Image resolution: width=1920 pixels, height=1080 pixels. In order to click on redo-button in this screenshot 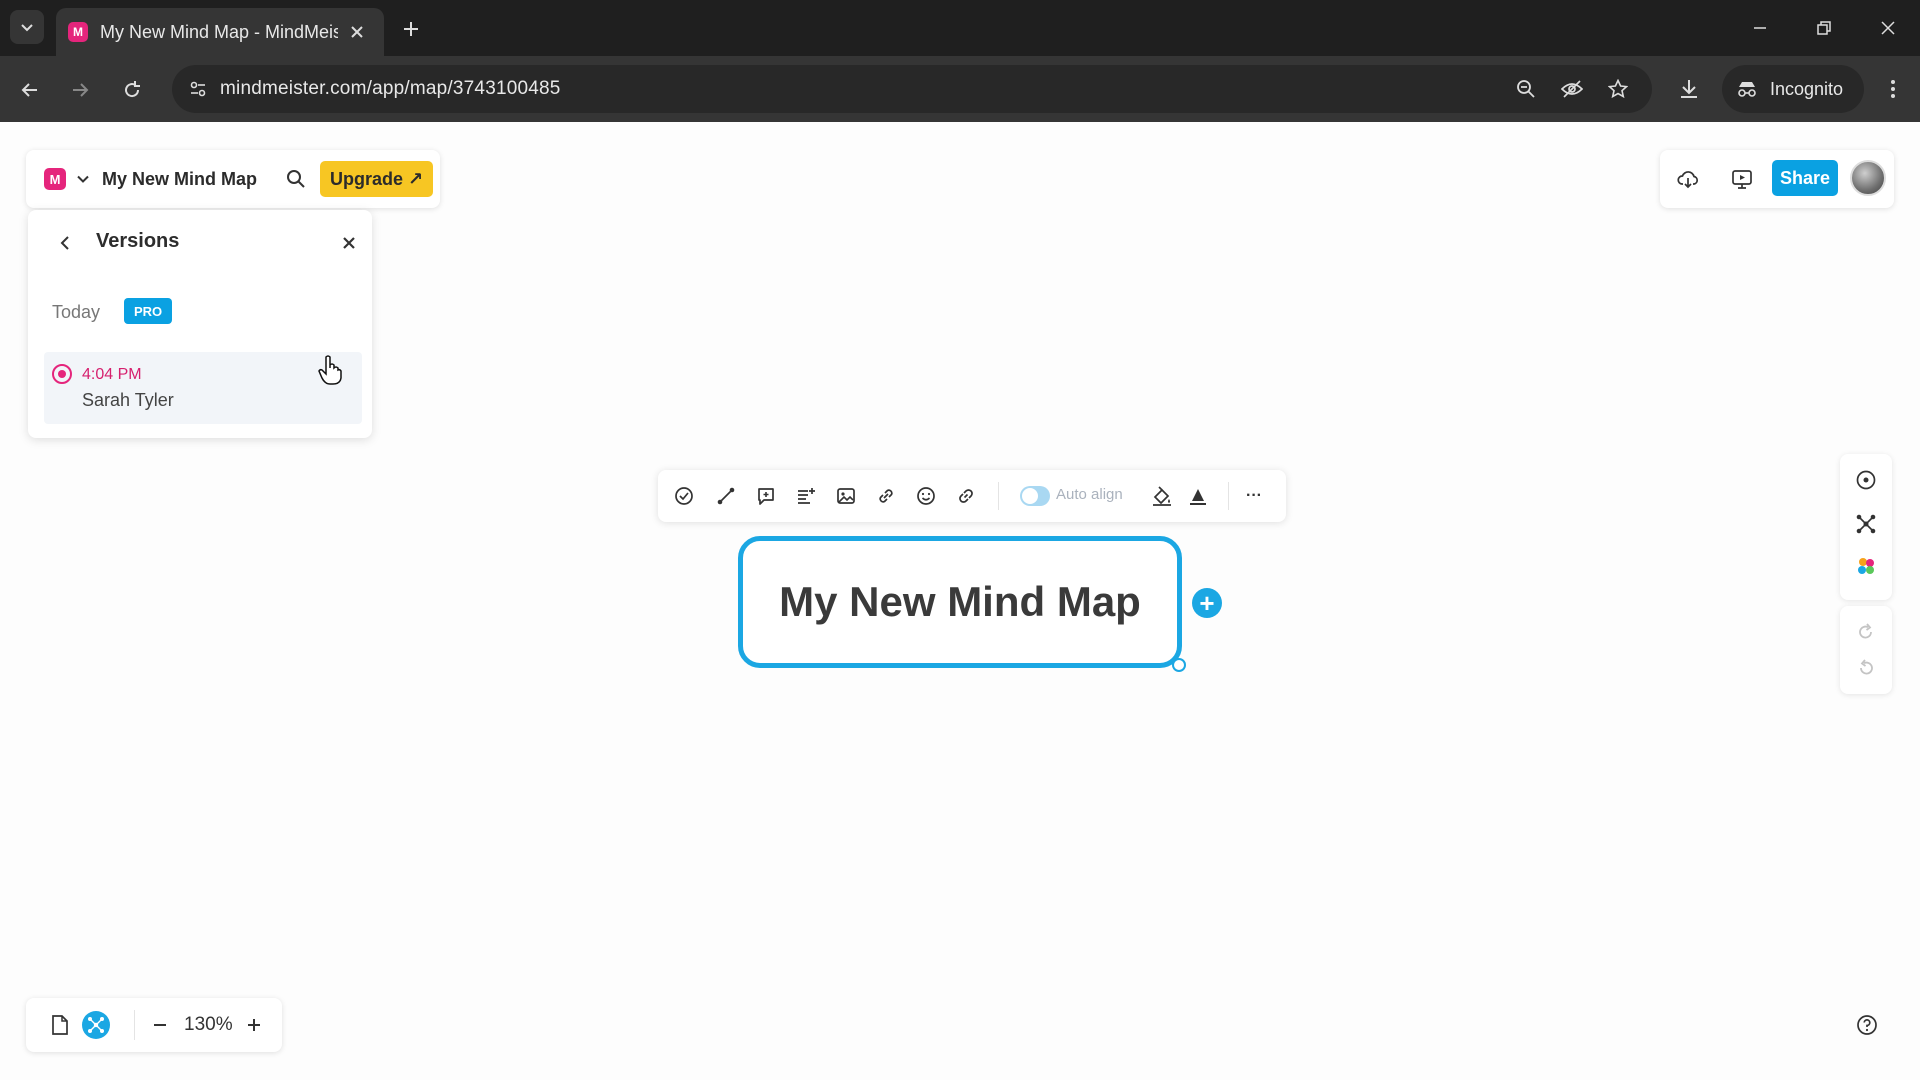, I will do `click(1866, 632)`.